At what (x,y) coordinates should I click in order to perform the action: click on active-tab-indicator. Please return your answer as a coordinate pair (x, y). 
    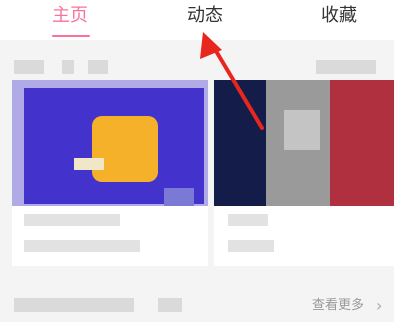
    Looking at the image, I should click on (71, 36).